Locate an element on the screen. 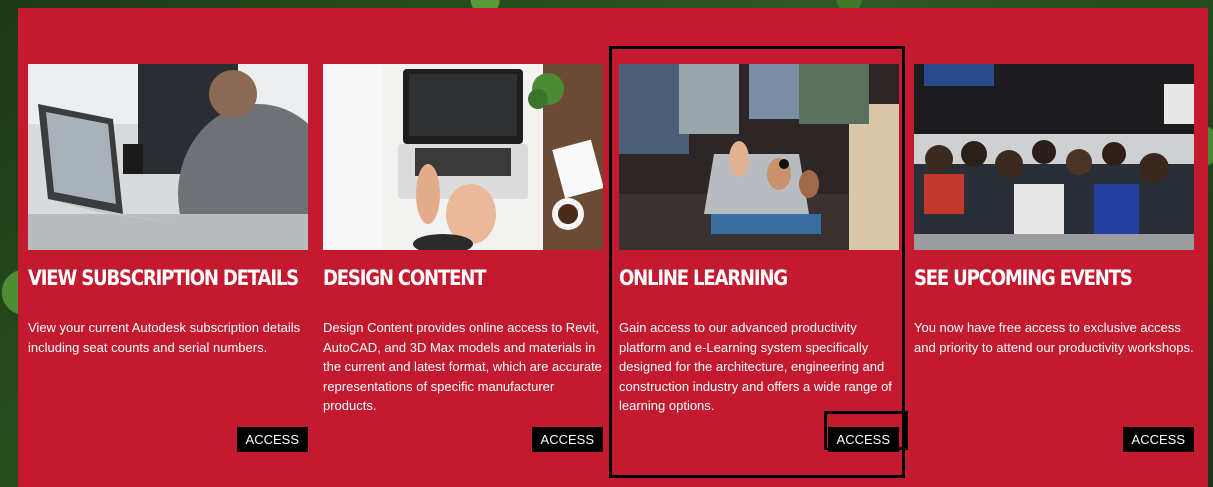 Image resolution: width=1213 pixels, height=487 pixels. card-title: ONLINE LEARNING is located at coordinates (703, 278).